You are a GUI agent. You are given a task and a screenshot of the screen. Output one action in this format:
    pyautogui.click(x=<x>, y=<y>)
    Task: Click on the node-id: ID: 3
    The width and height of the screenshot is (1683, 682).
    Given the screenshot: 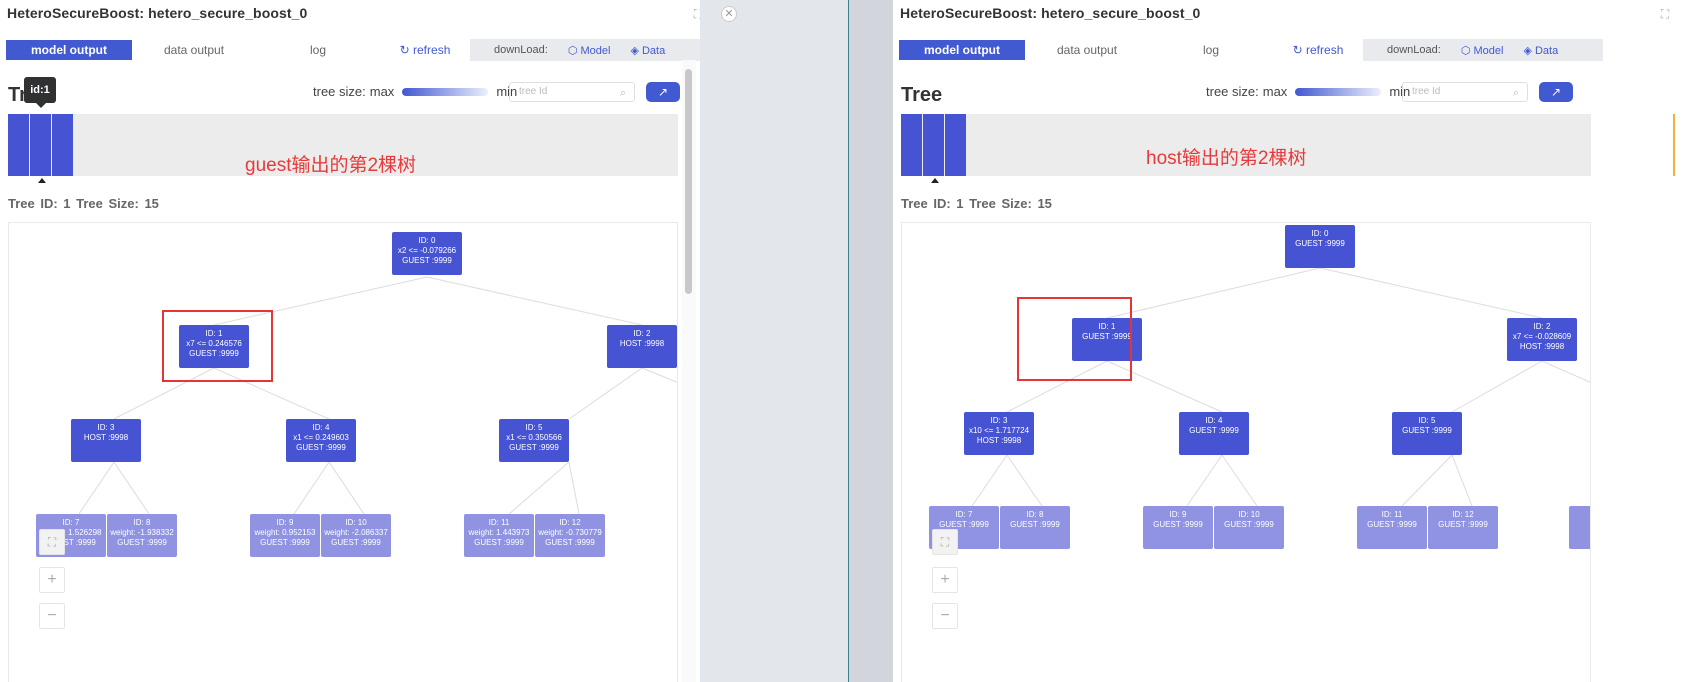 What is the action you would take?
    pyautogui.click(x=999, y=420)
    